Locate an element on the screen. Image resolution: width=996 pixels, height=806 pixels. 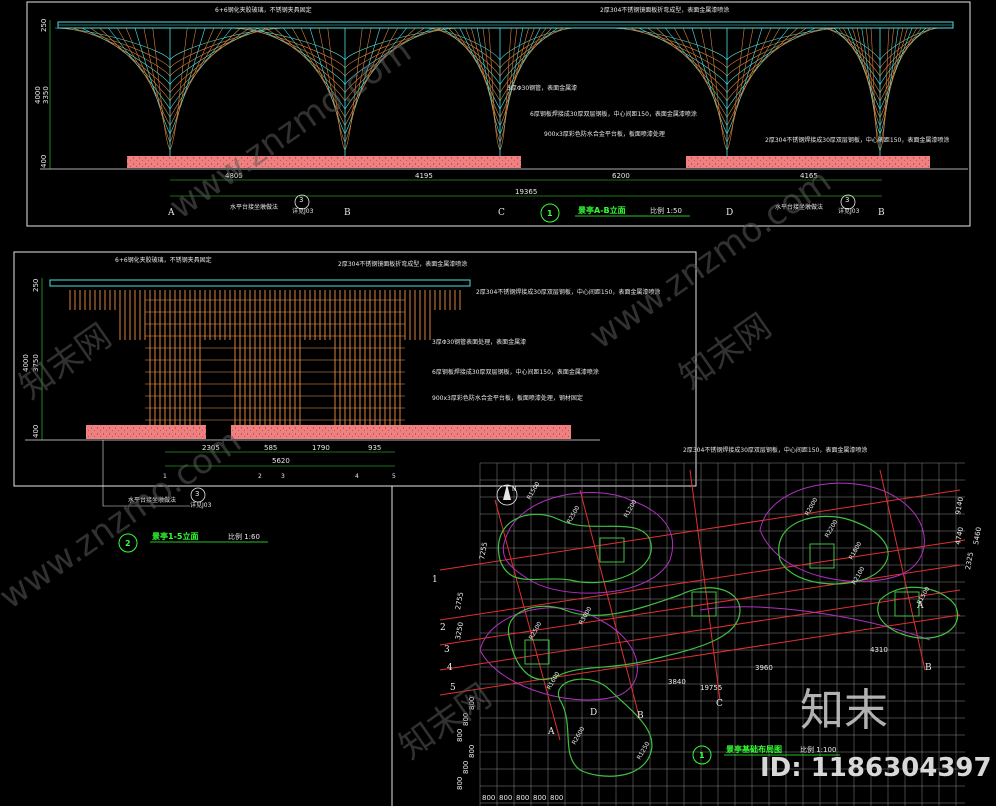
view1-dim-bottom-3: 6200 is located at coordinates (621, 176).